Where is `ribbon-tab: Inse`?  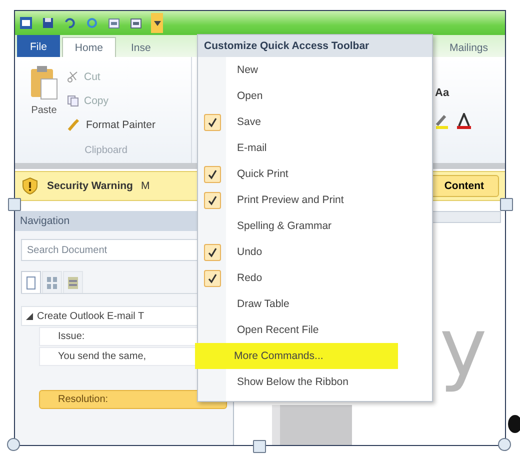
ribbon-tab: Inse is located at coordinates (141, 47).